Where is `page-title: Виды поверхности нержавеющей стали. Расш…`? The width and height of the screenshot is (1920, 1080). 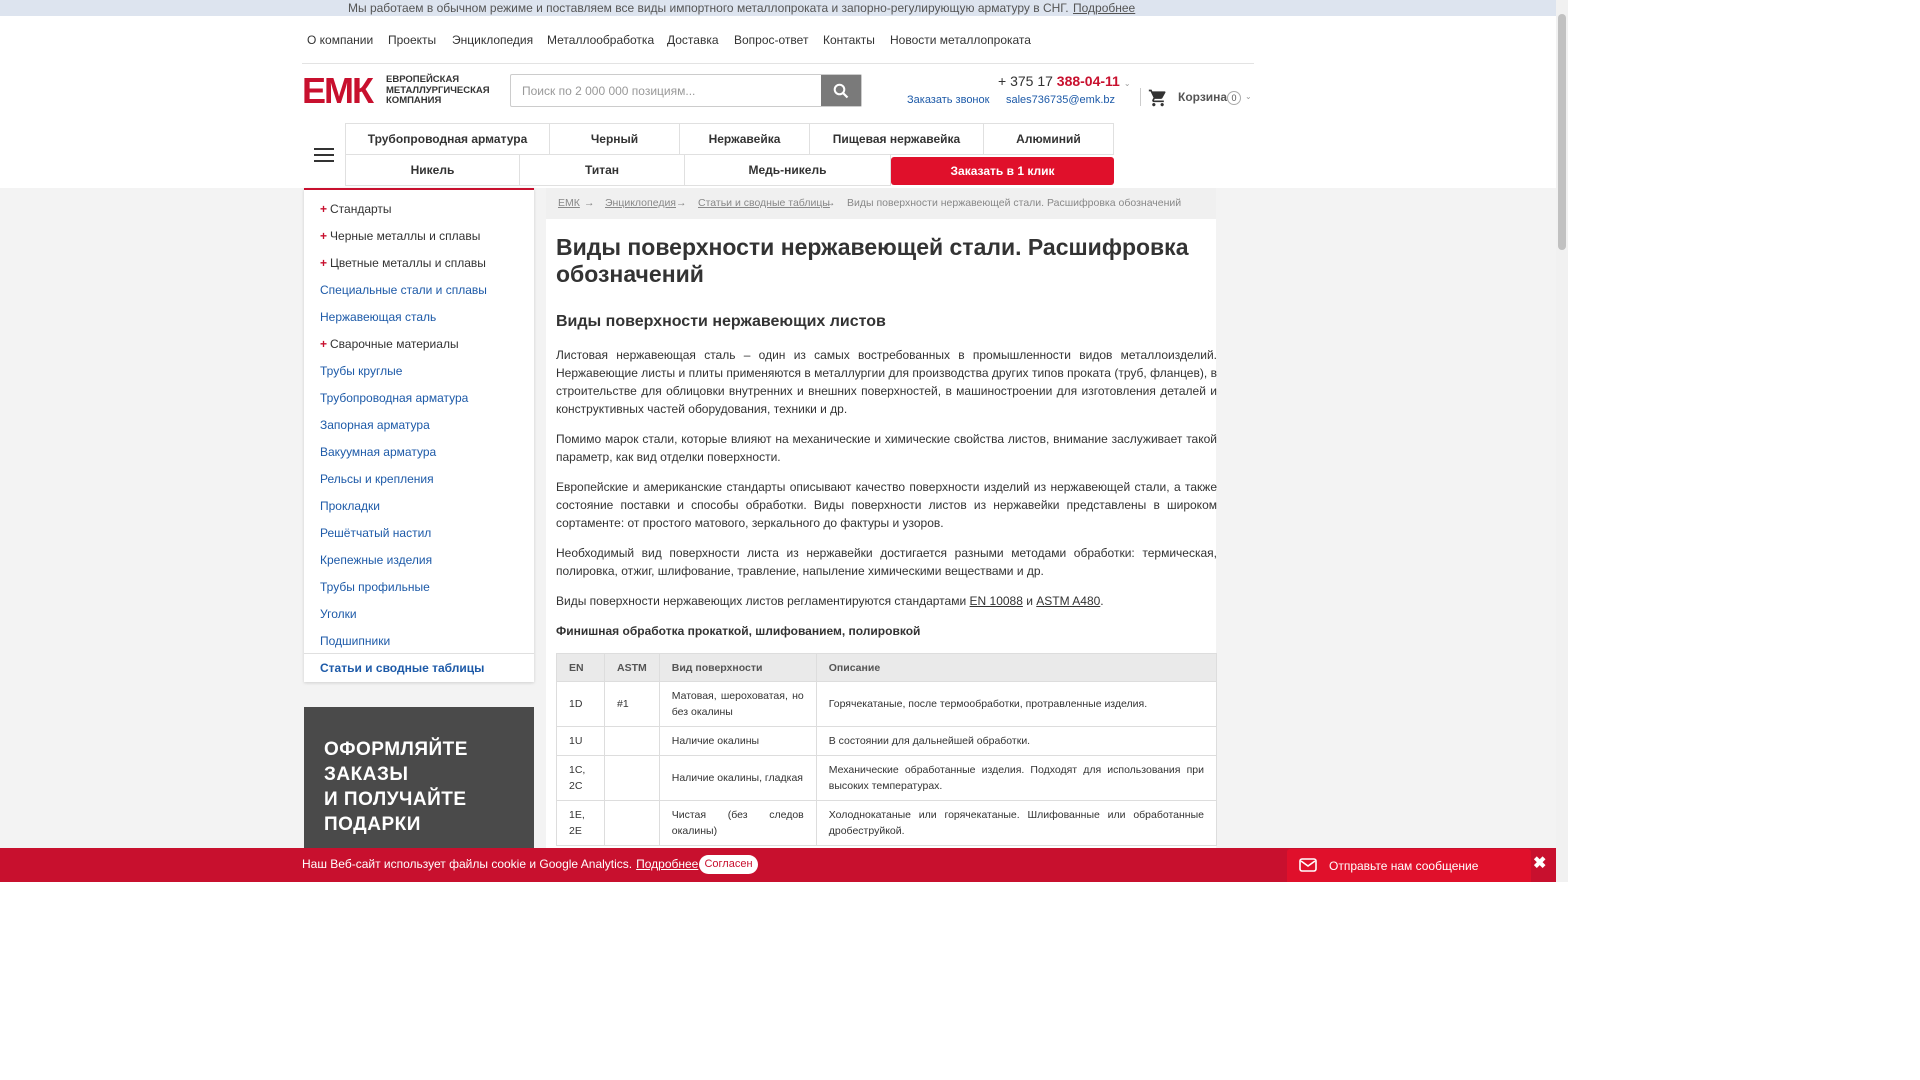
page-title: Виды поверхности нержавеющей стали. Расш… is located at coordinates (872, 260).